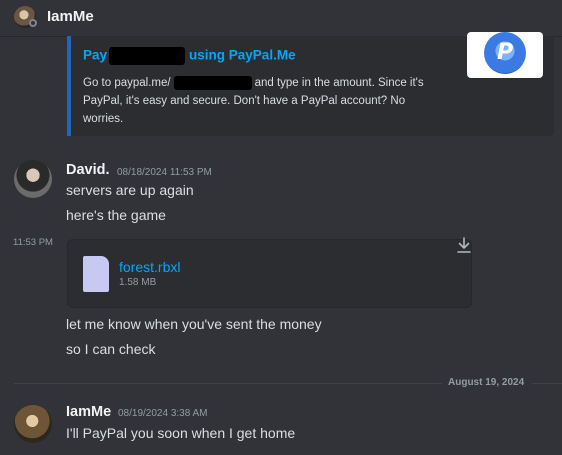  I want to click on message-timestamp: 08/19/2024 3:38 AM, so click(163, 413).